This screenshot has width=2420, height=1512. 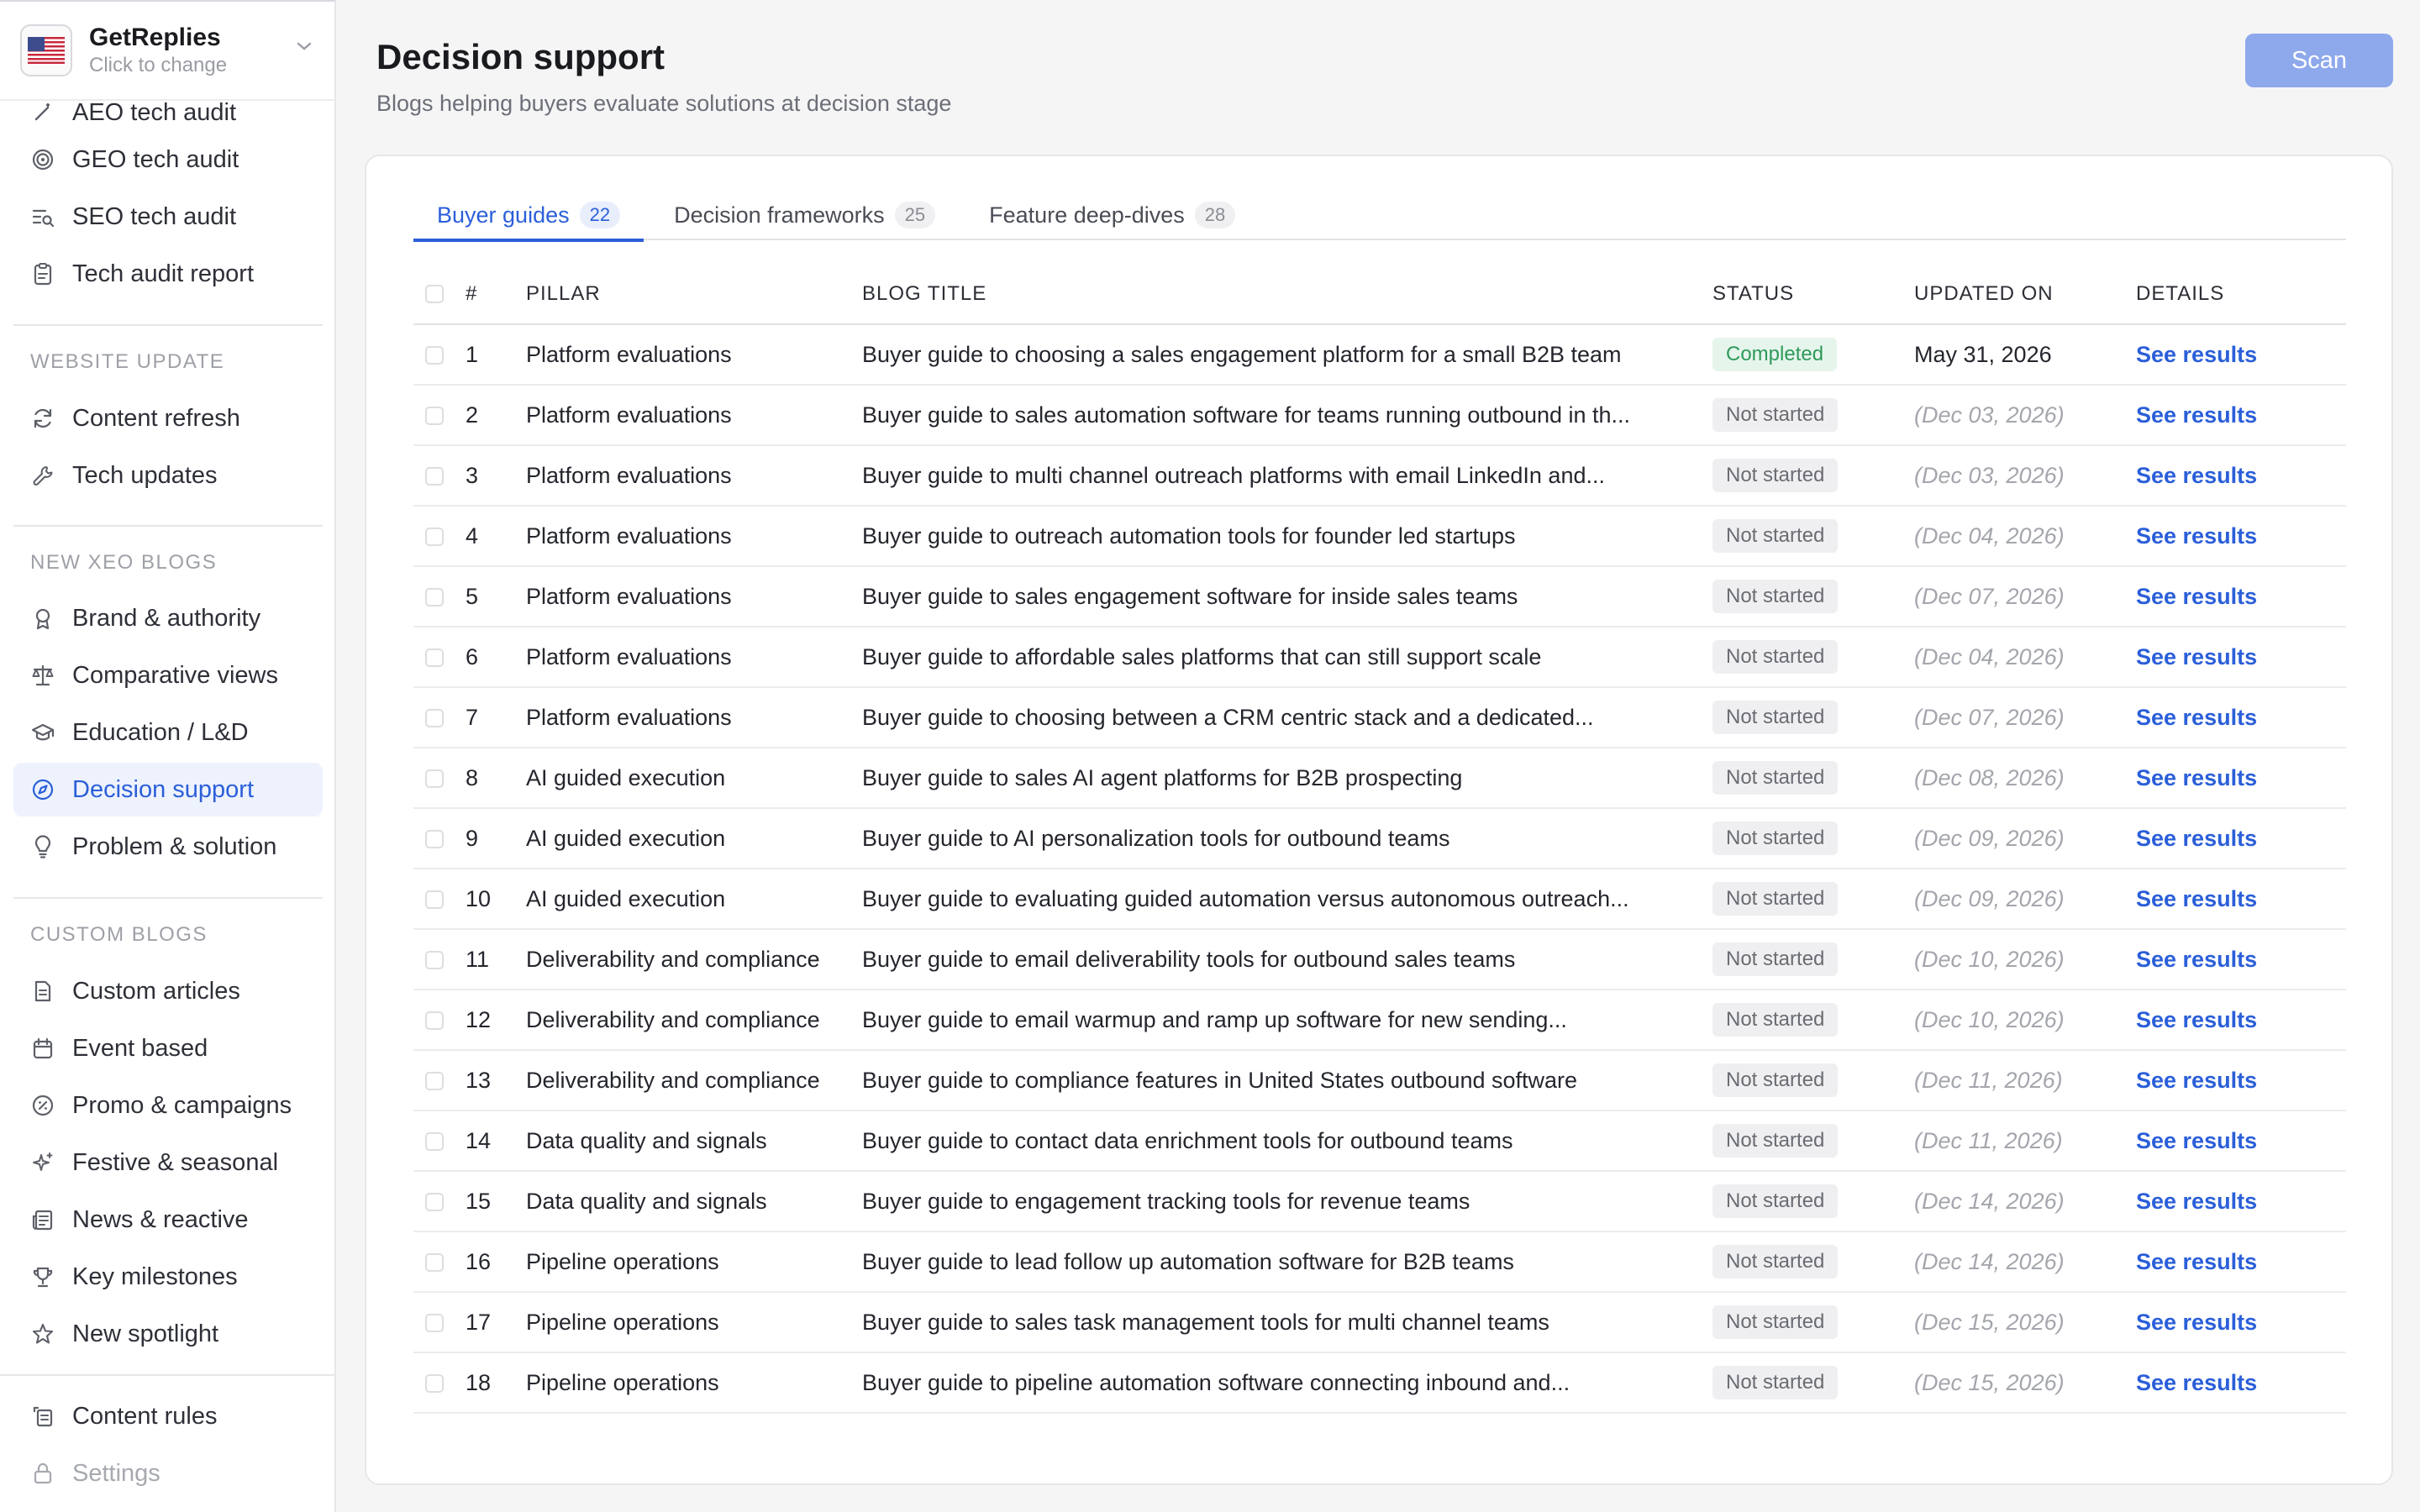 What do you see at coordinates (804, 215) in the screenshot?
I see `tab-decision-frameworks: Decision frameworks 25` at bounding box center [804, 215].